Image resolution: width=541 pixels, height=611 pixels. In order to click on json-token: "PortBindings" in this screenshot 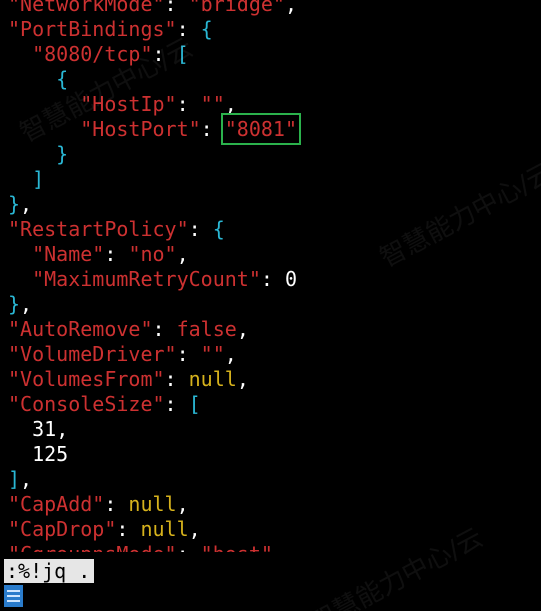, I will do `click(92, 29)`.